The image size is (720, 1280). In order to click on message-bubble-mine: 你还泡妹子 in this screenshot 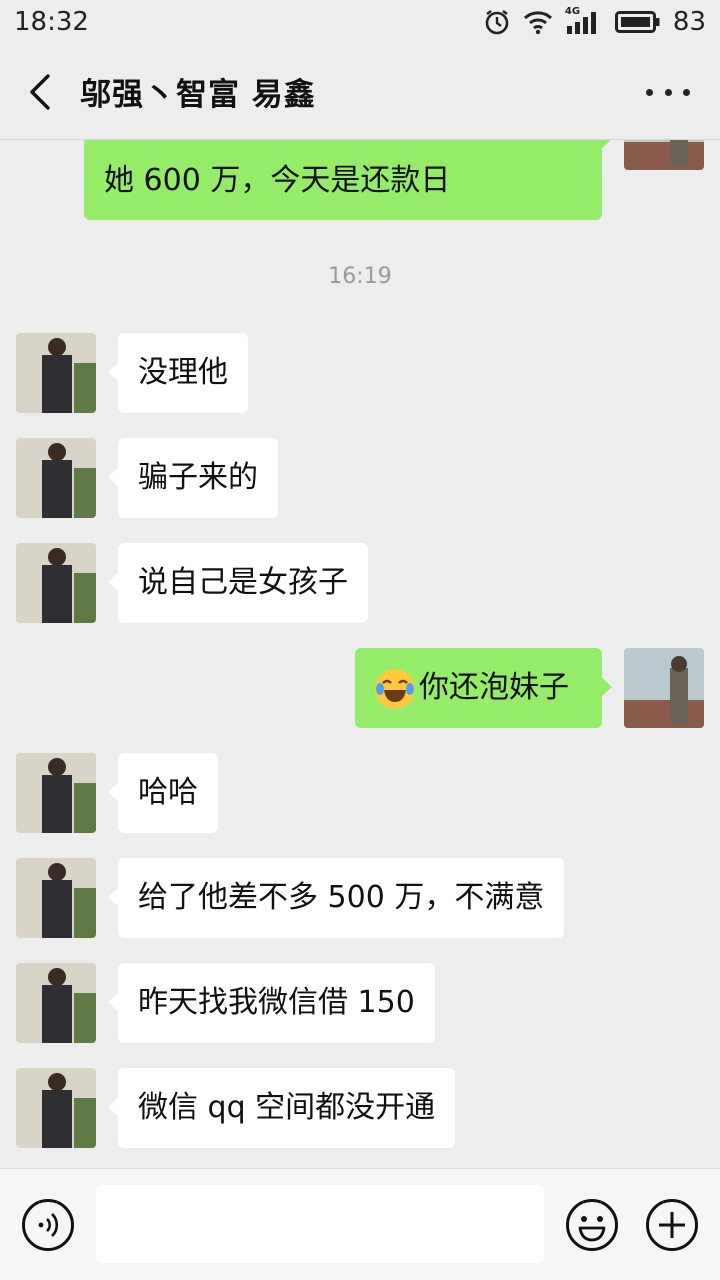, I will do `click(483, 688)`.